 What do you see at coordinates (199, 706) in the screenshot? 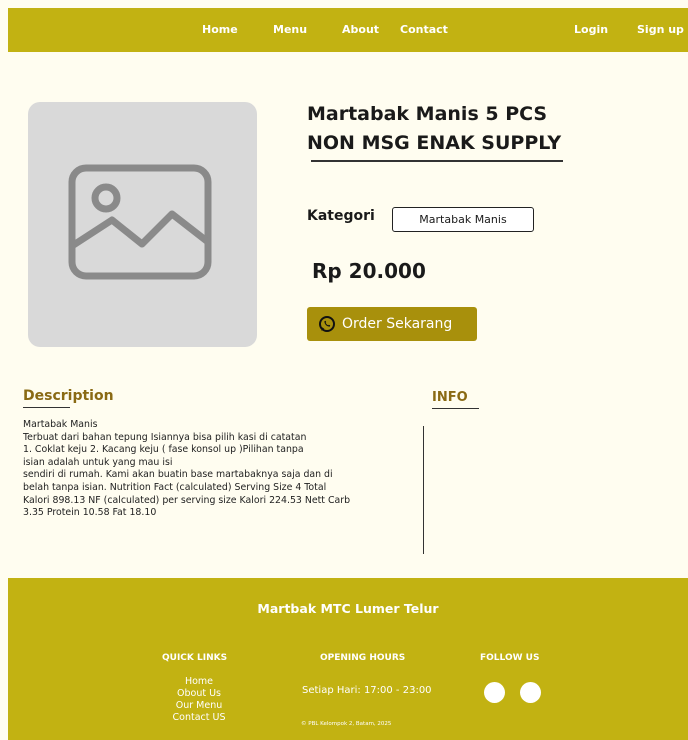
I see `footer-link-menu: Our Menu` at bounding box center [199, 706].